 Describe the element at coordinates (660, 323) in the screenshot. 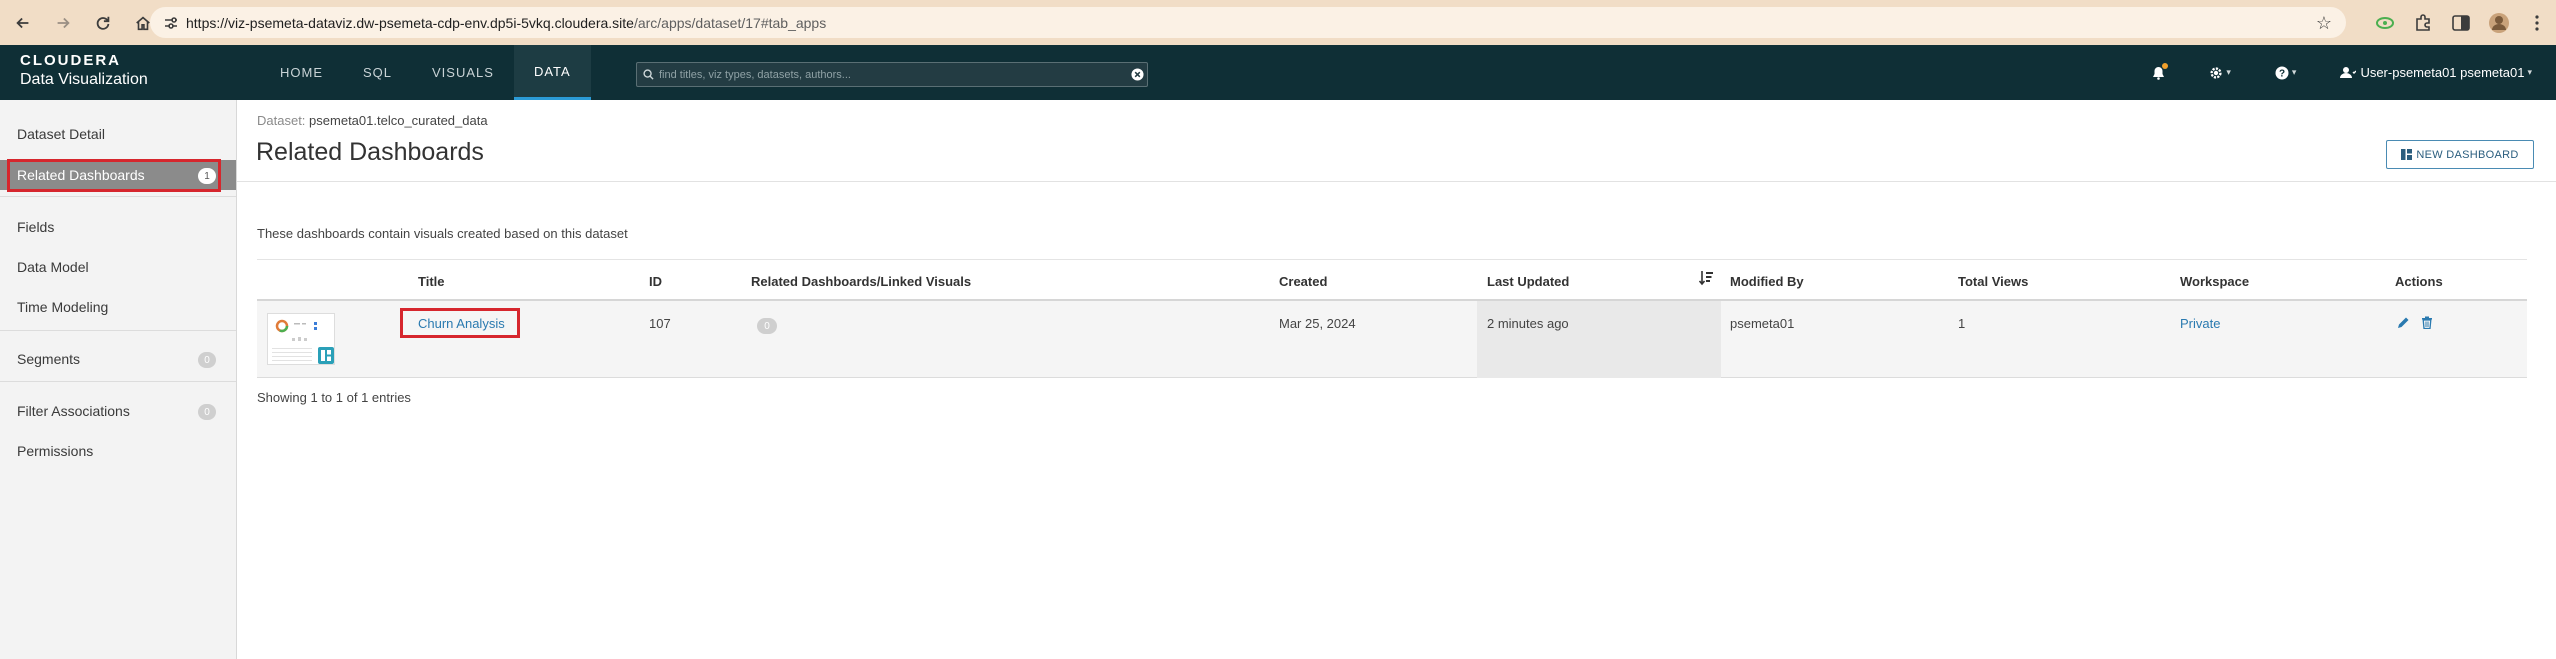

I see `dashboard-id: 107` at that location.